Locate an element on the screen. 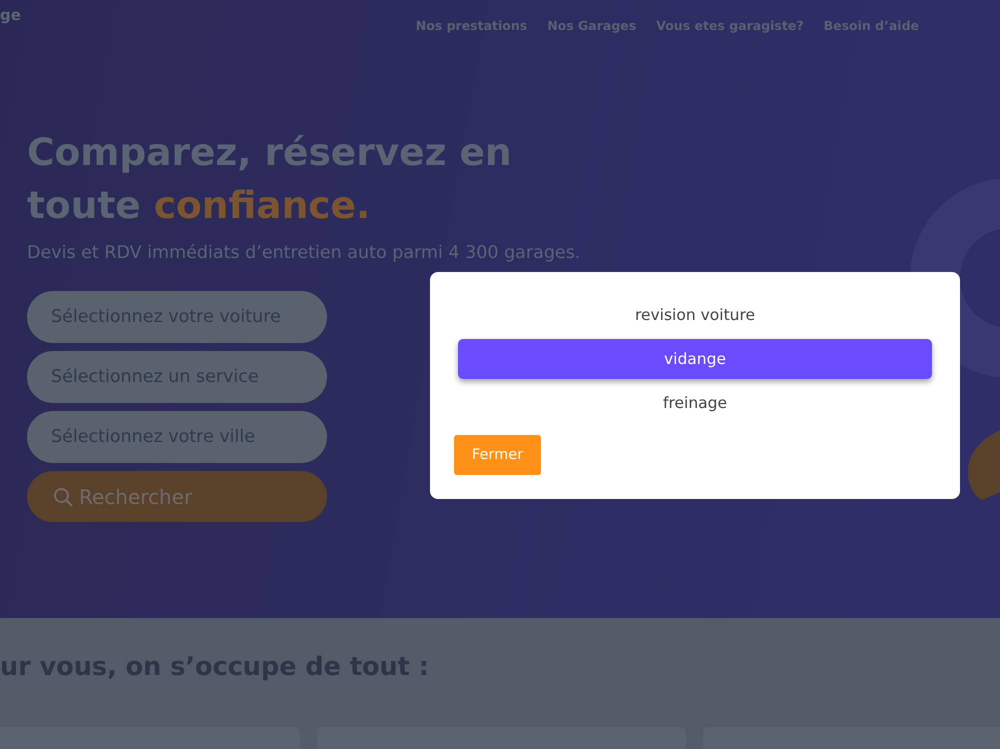 This screenshot has width=1000, height=749. search-icon is located at coordinates (63, 496).